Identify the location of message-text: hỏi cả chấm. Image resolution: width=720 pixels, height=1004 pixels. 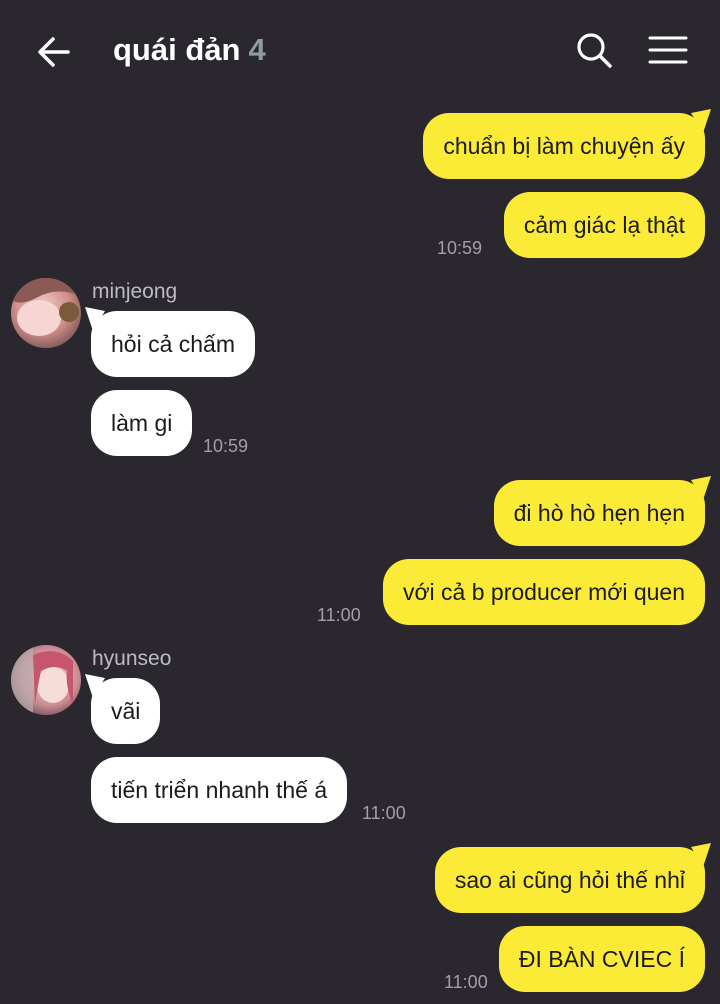
(173, 344).